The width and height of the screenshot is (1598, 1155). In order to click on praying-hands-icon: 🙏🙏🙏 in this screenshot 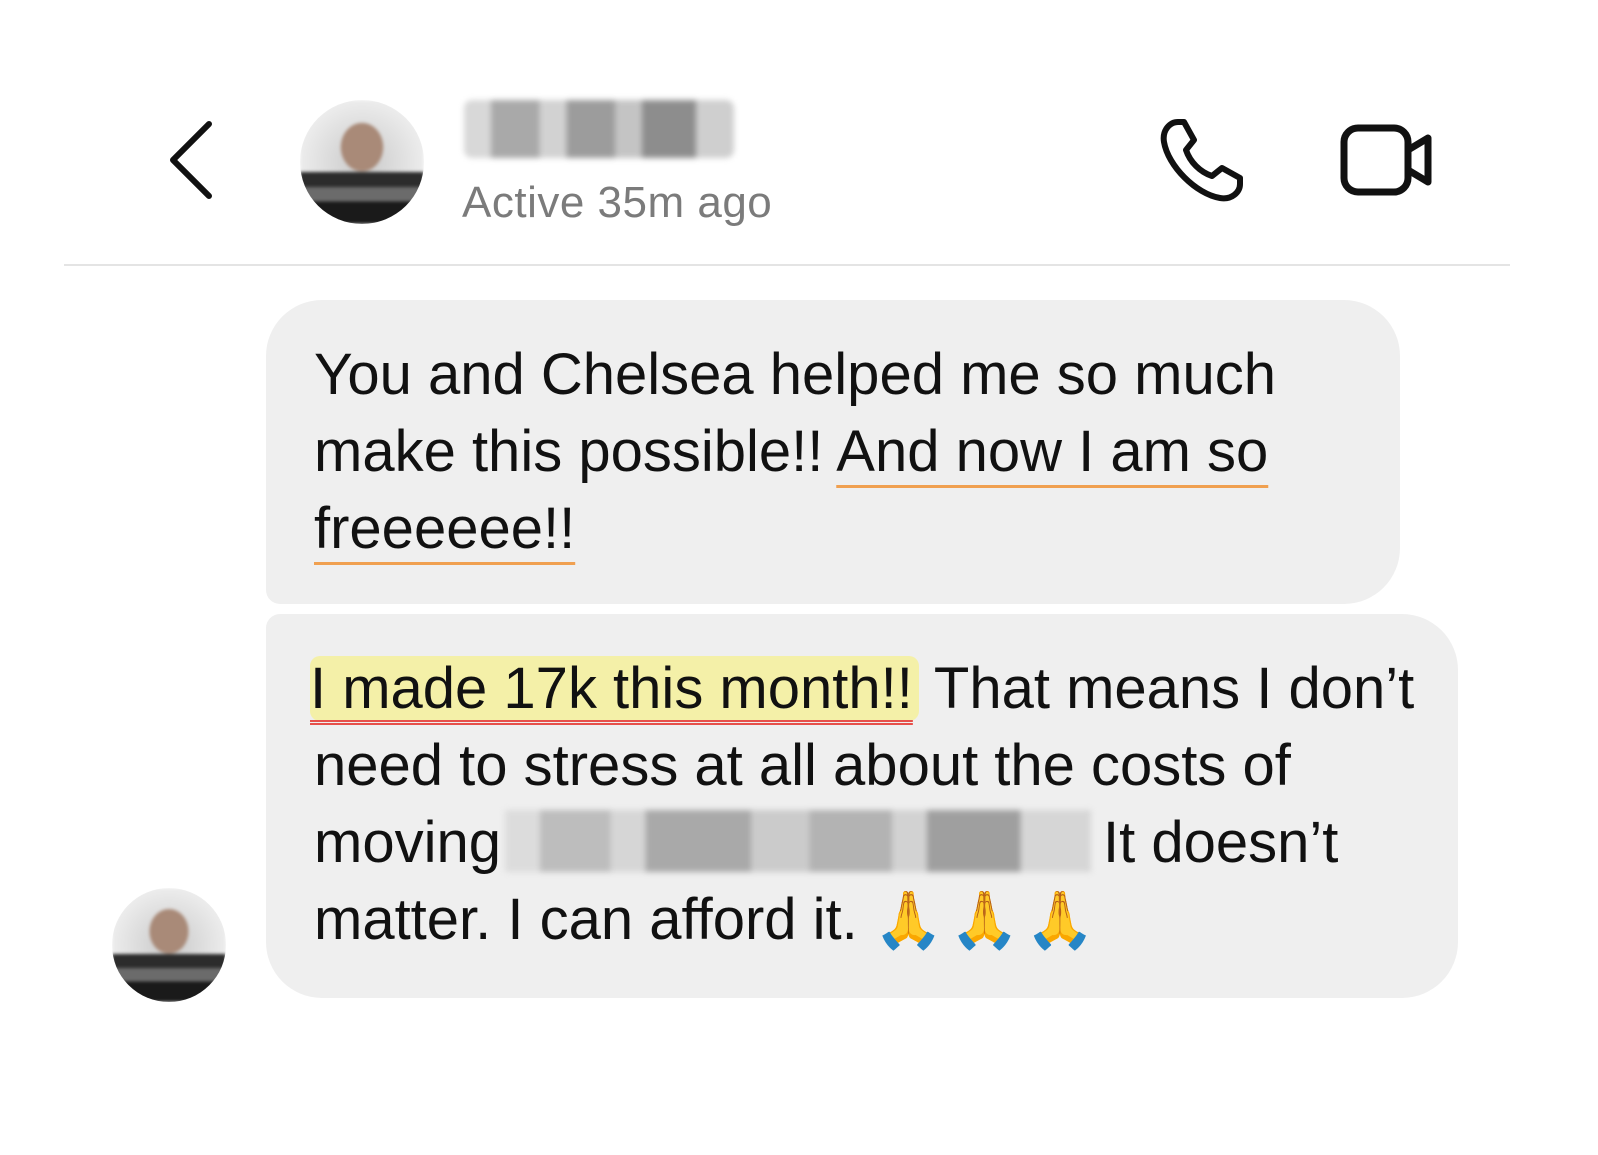, I will do `click(987, 920)`.